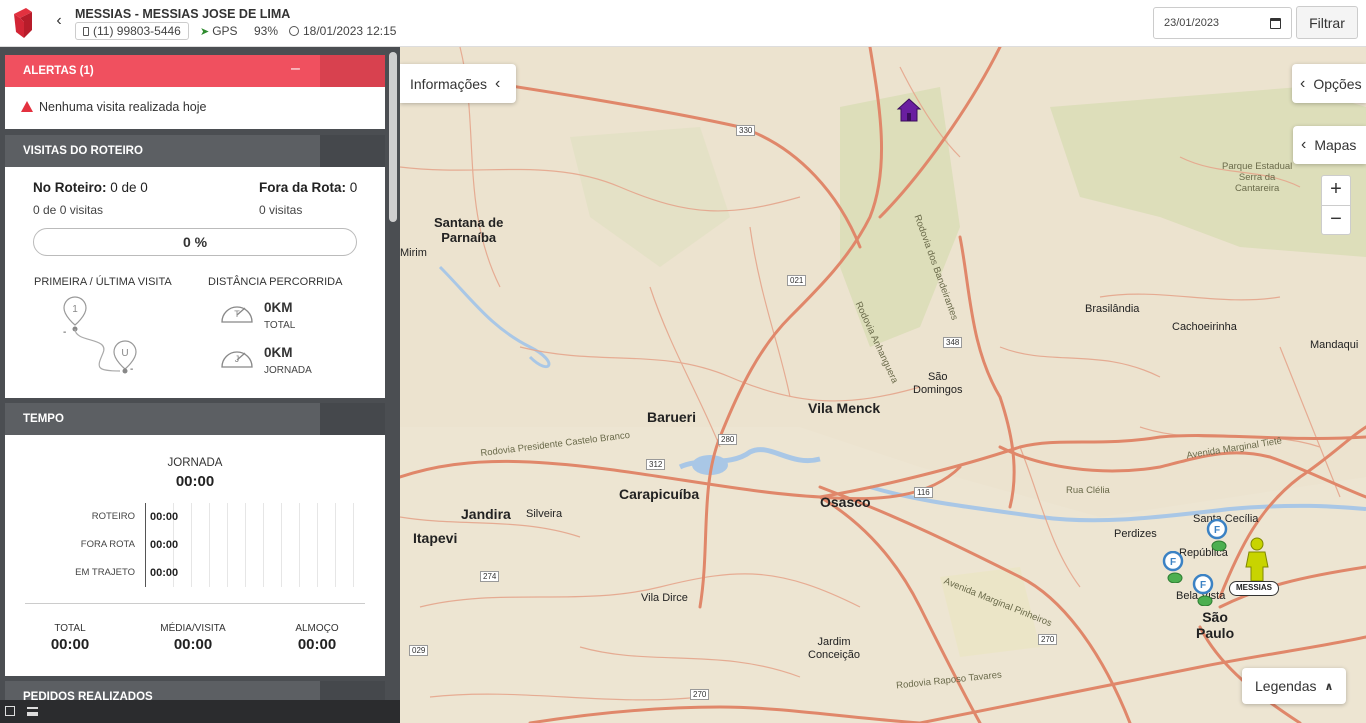 The height and width of the screenshot is (723, 1366). Describe the element at coordinates (237, 359) in the screenshot. I see `gauge-journey-icon: J` at that location.